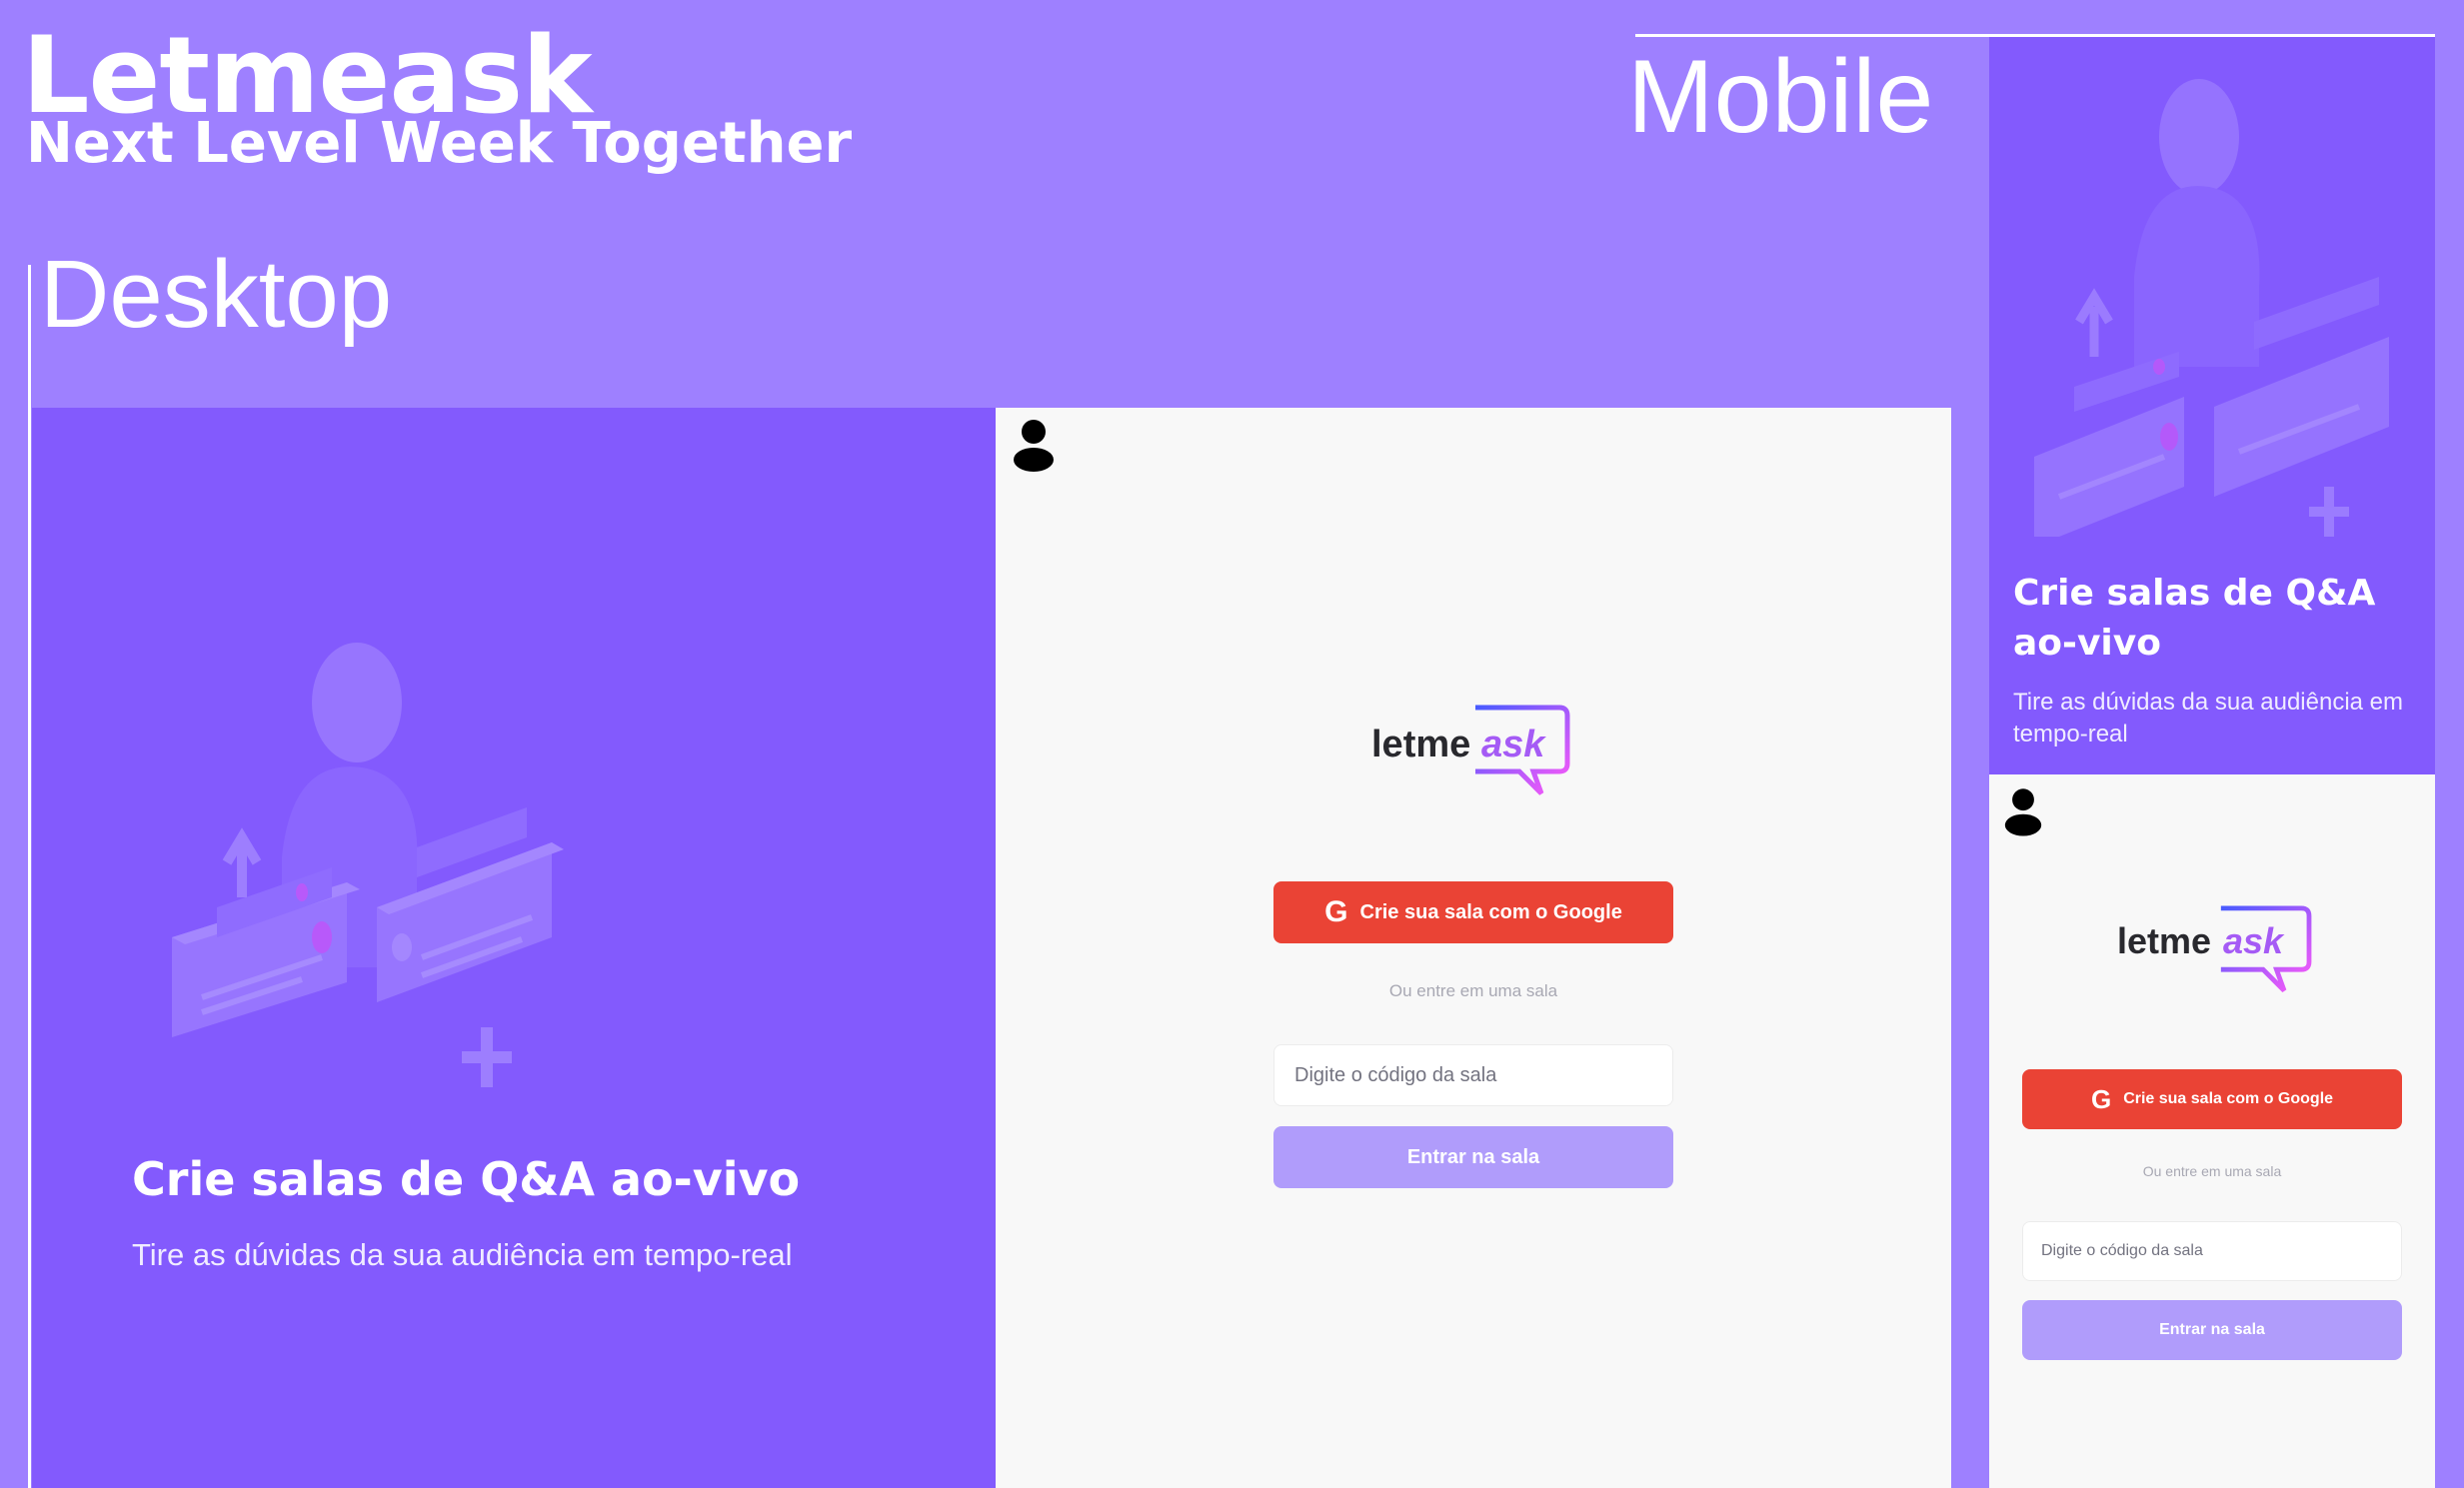 This screenshot has height=1488, width=2464. Describe the element at coordinates (29, 876) in the screenshot. I see `desktop-divider` at that location.